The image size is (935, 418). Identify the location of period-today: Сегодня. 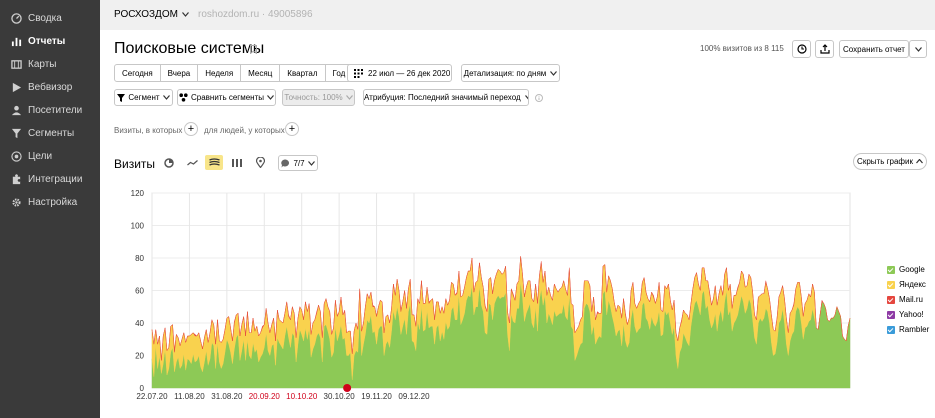
(138, 73).